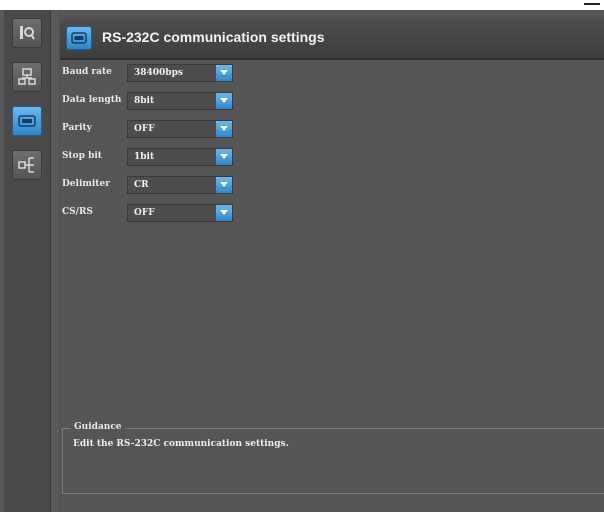  What do you see at coordinates (180, 101) in the screenshot?
I see `data-length-select: 8bit` at bounding box center [180, 101].